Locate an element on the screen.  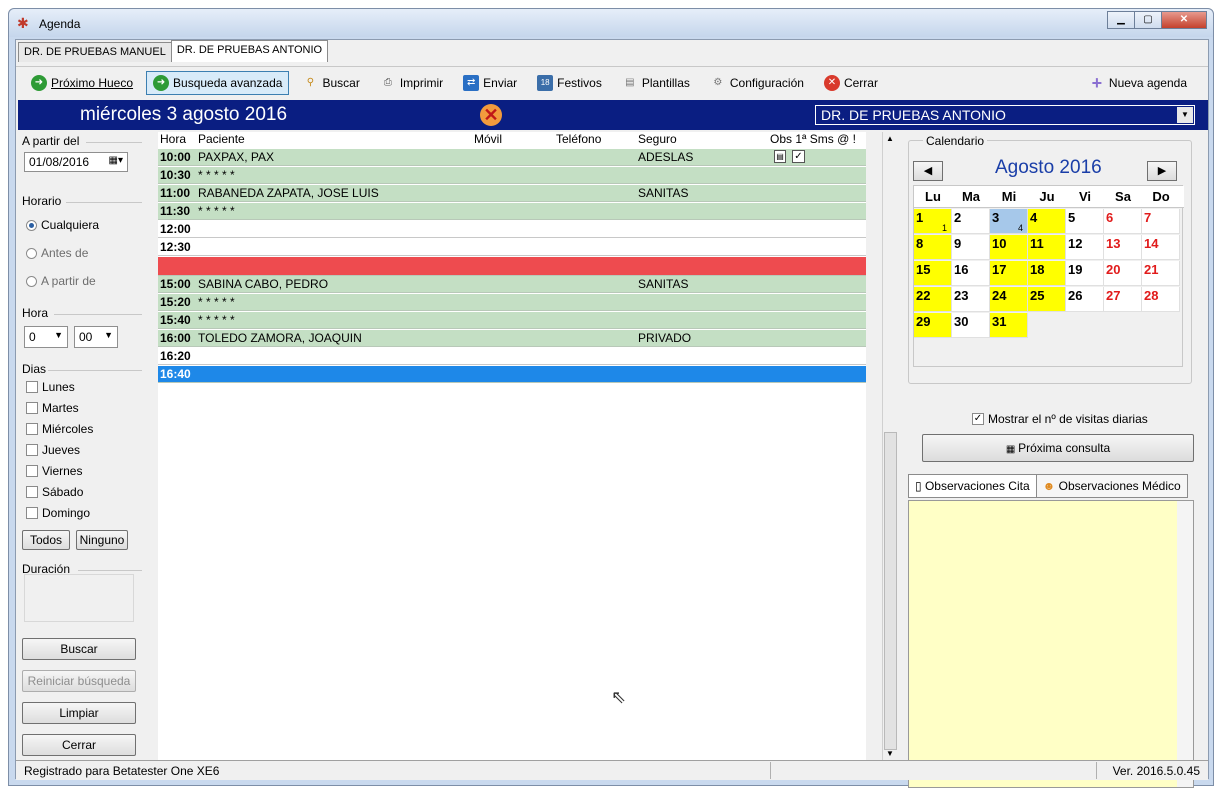
observations-textarea is located at coordinates (1051, 644).